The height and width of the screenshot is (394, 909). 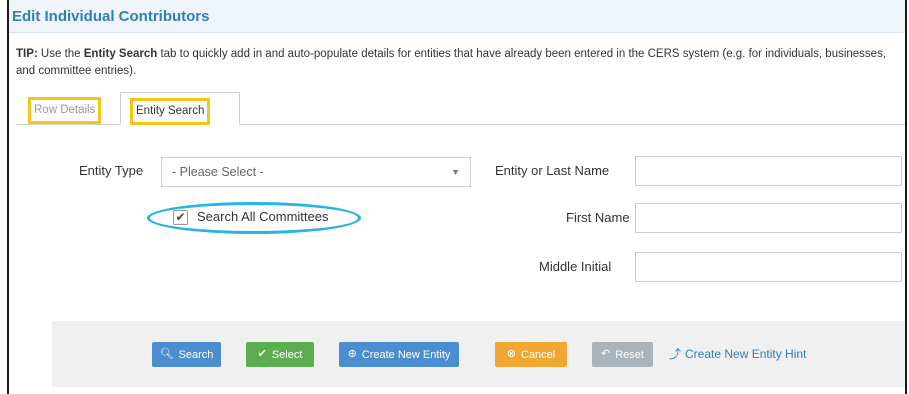 What do you see at coordinates (316, 172) in the screenshot?
I see `entity-type-select: - Please Select - ▼` at bounding box center [316, 172].